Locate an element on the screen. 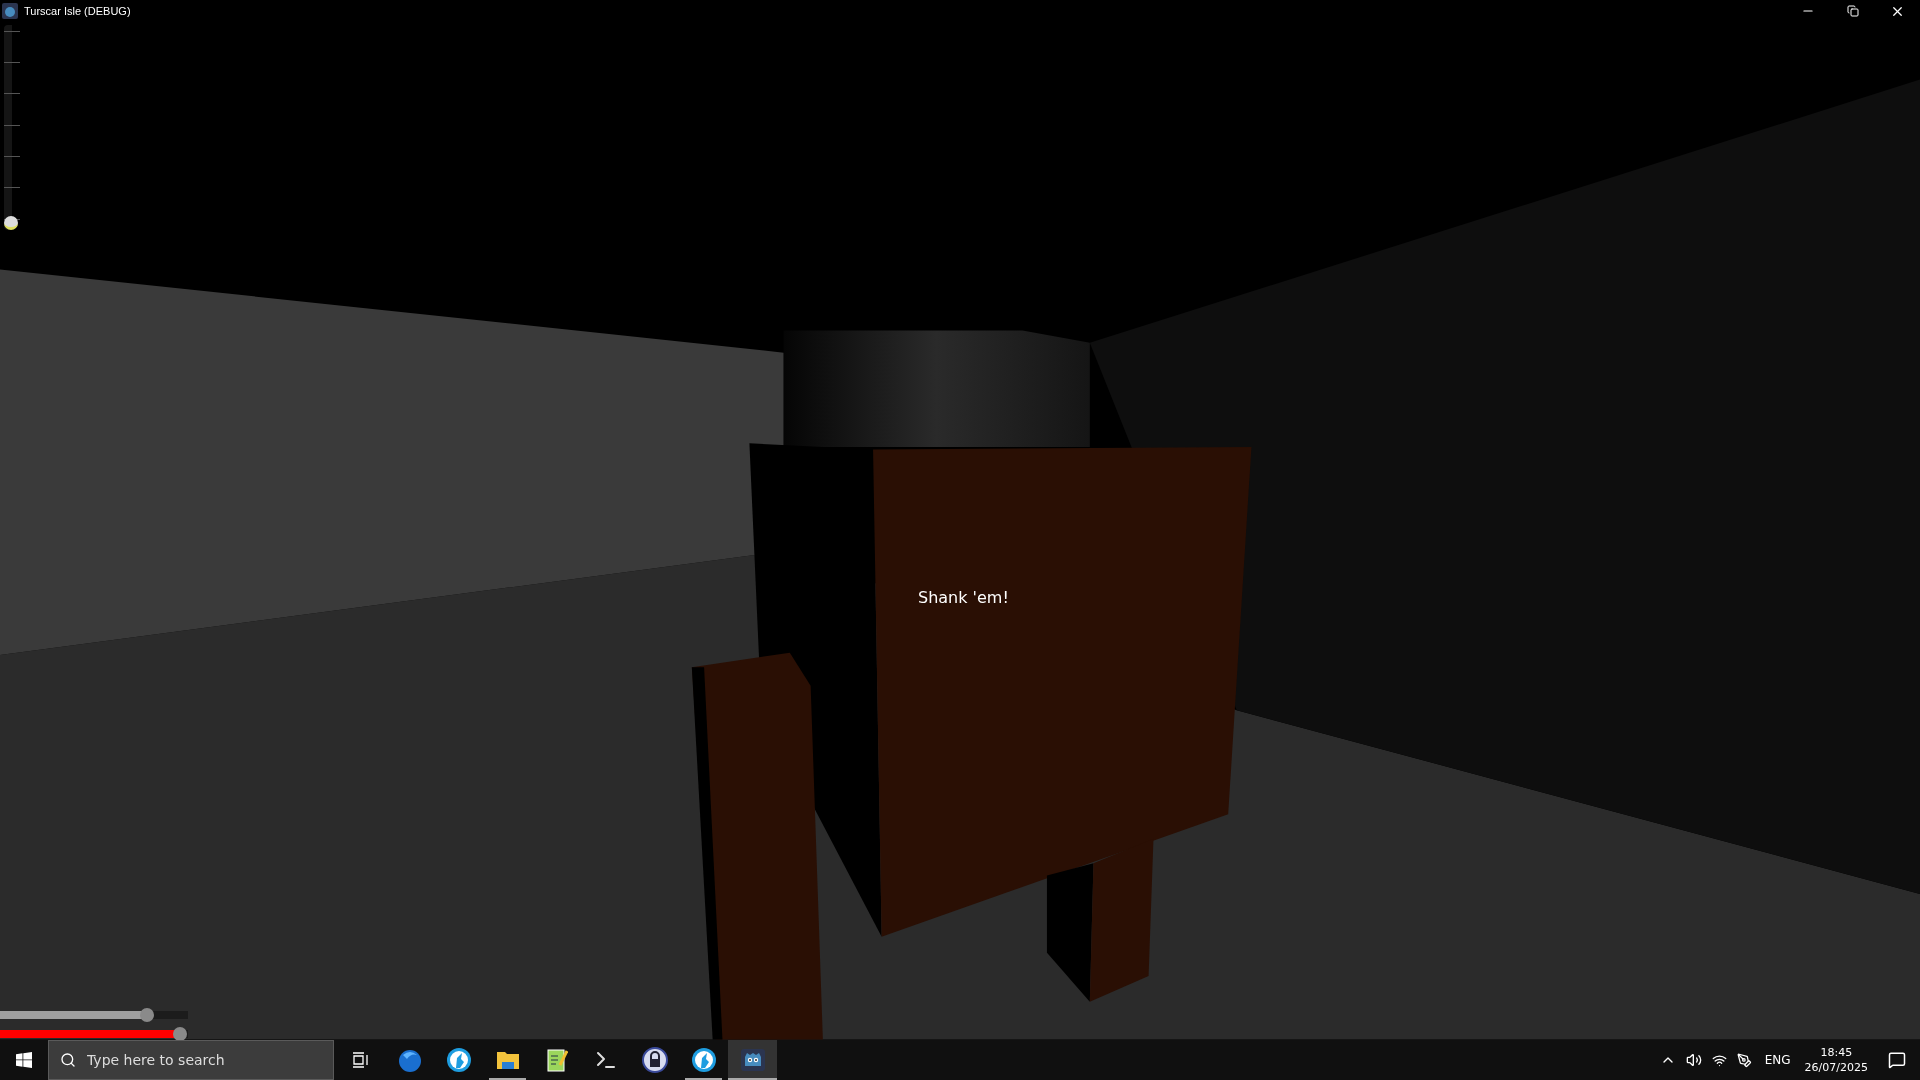 This screenshot has width=1920, height=1080. action-prompt: Shank 'em! is located at coordinates (963, 597).